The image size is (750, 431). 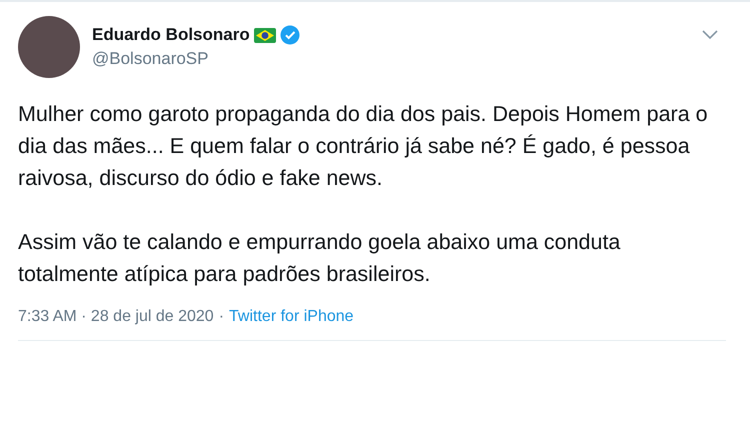 What do you see at coordinates (291, 317) in the screenshot?
I see `source-link: Twitter for iPhone` at bounding box center [291, 317].